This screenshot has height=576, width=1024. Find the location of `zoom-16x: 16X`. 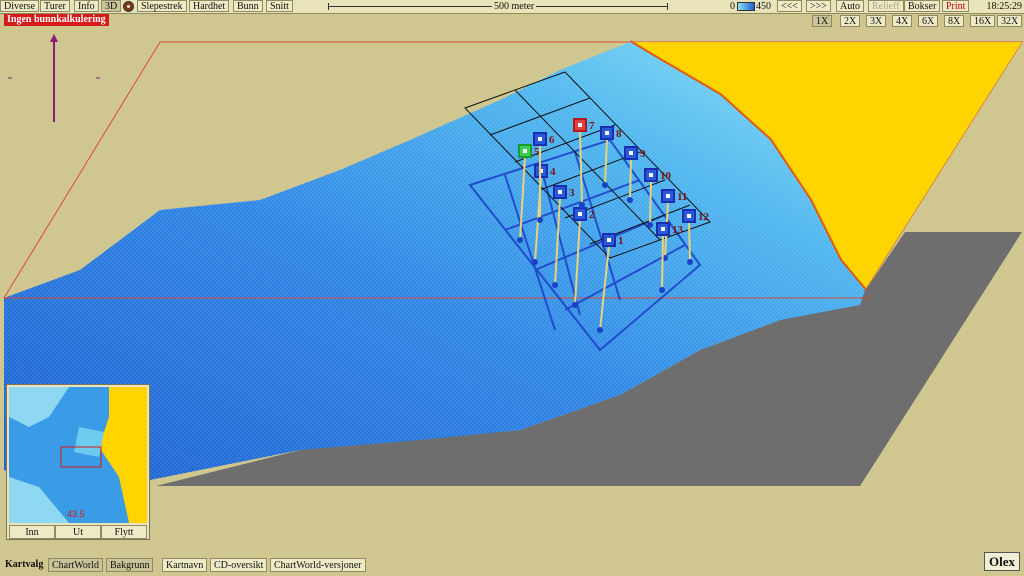

zoom-16x: 16X is located at coordinates (983, 21).